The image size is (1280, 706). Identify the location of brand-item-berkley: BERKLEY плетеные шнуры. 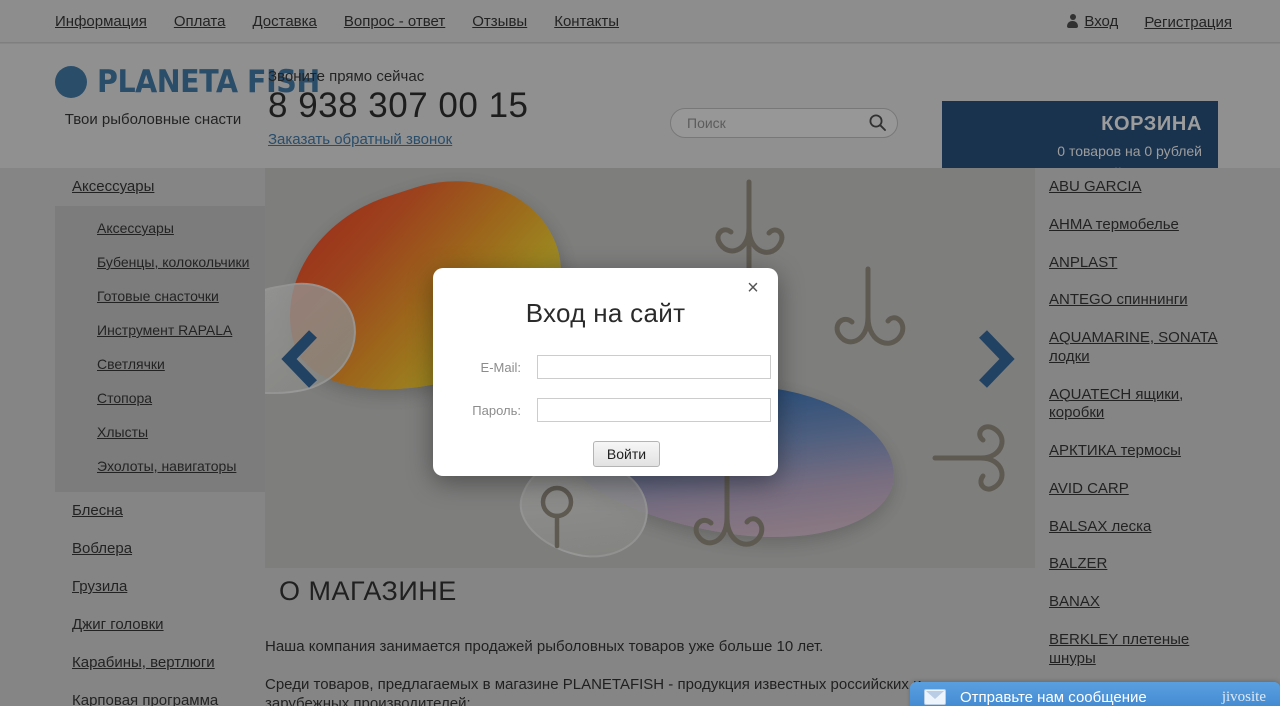
(1140, 649).